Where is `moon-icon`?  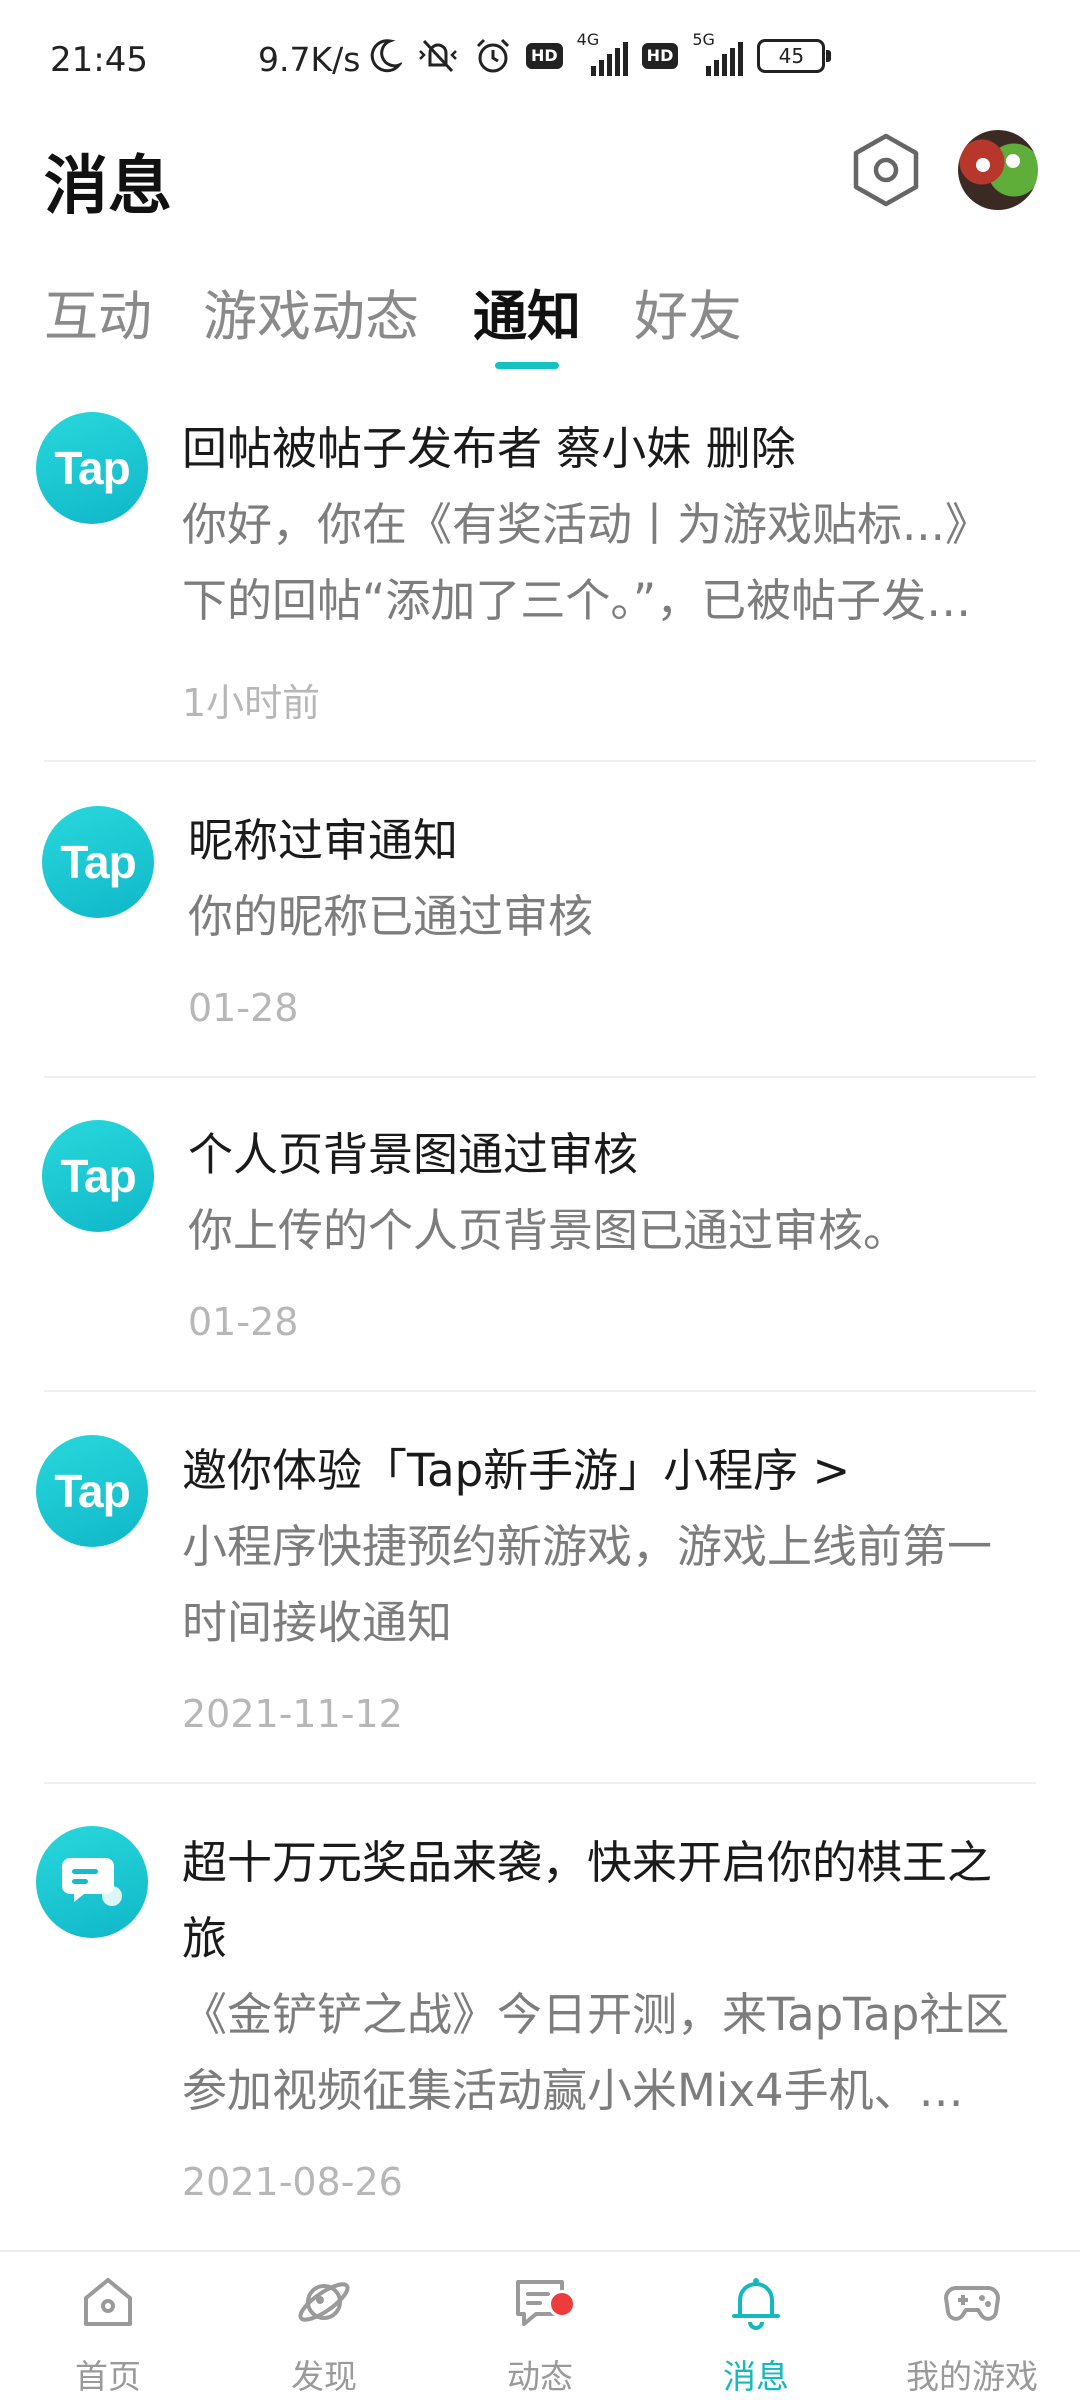
moon-icon is located at coordinates (386, 56).